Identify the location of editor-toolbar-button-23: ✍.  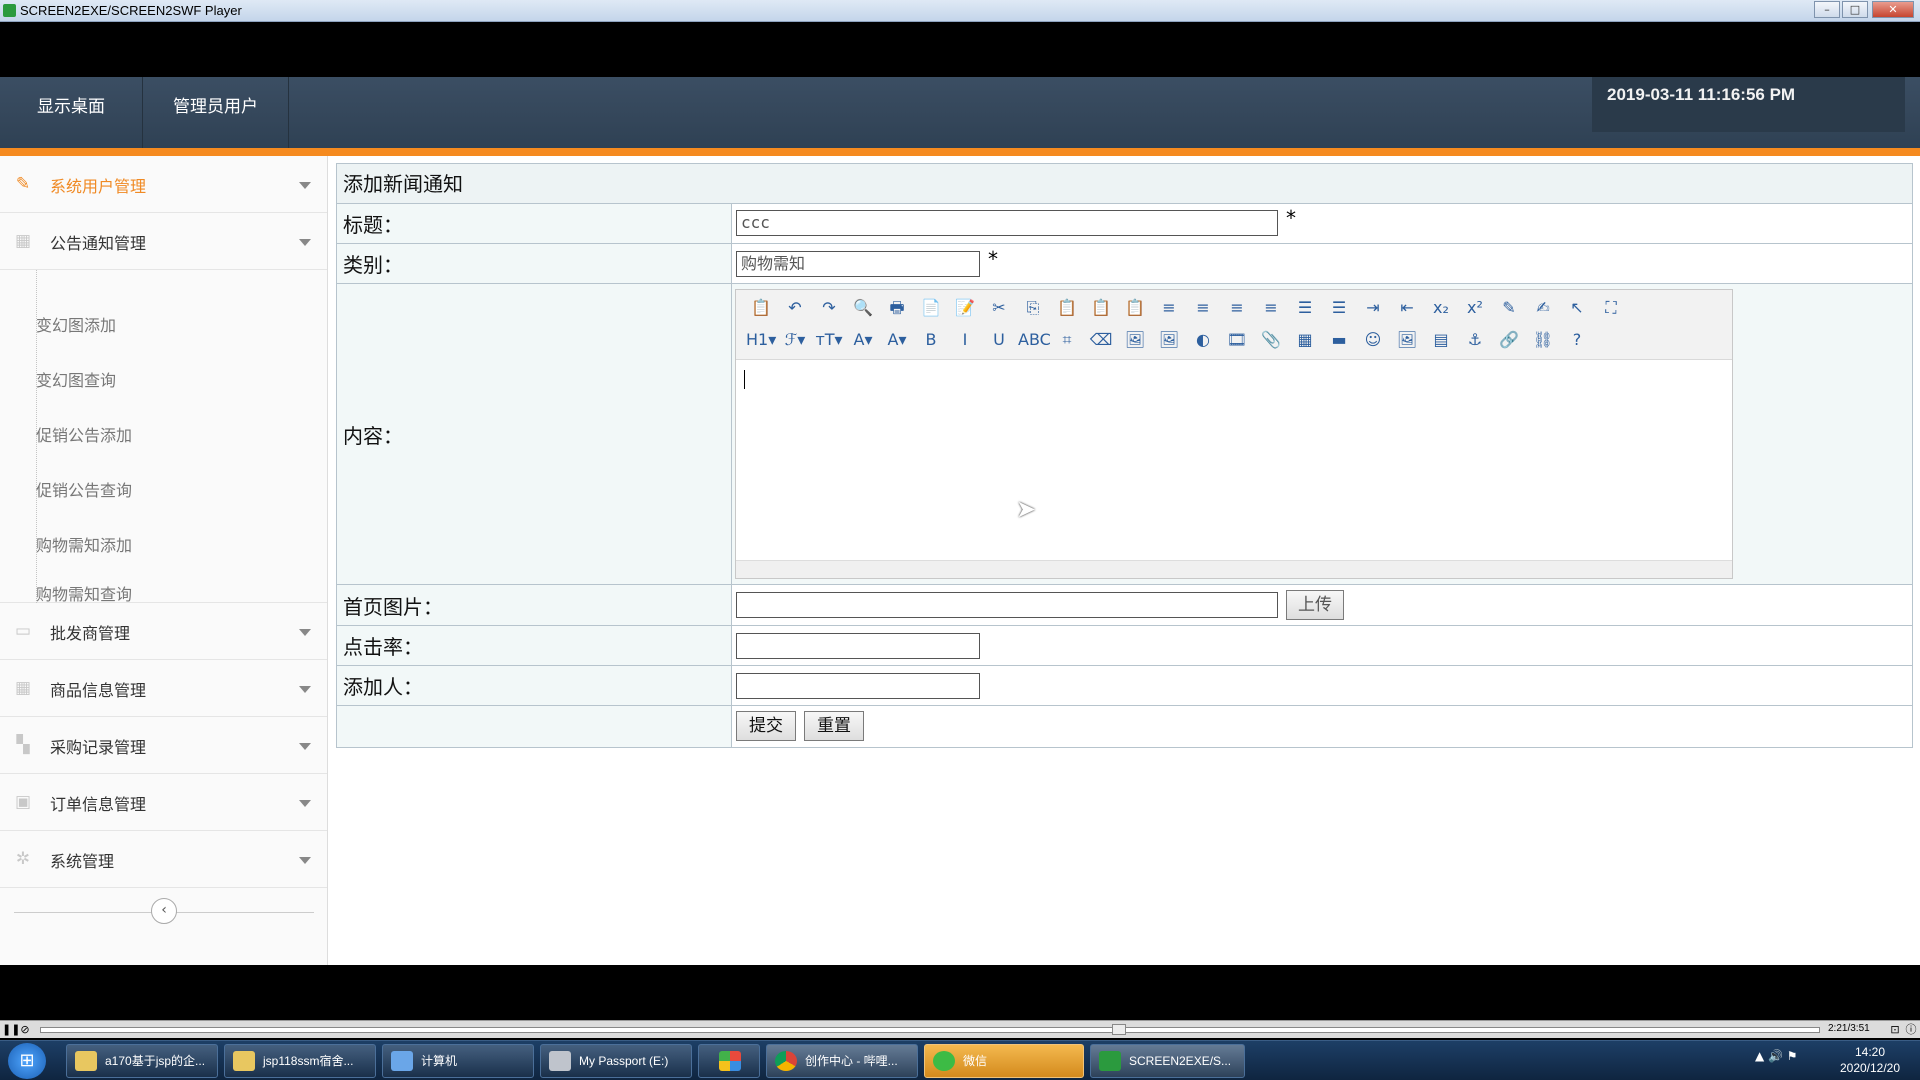
(1543, 308).